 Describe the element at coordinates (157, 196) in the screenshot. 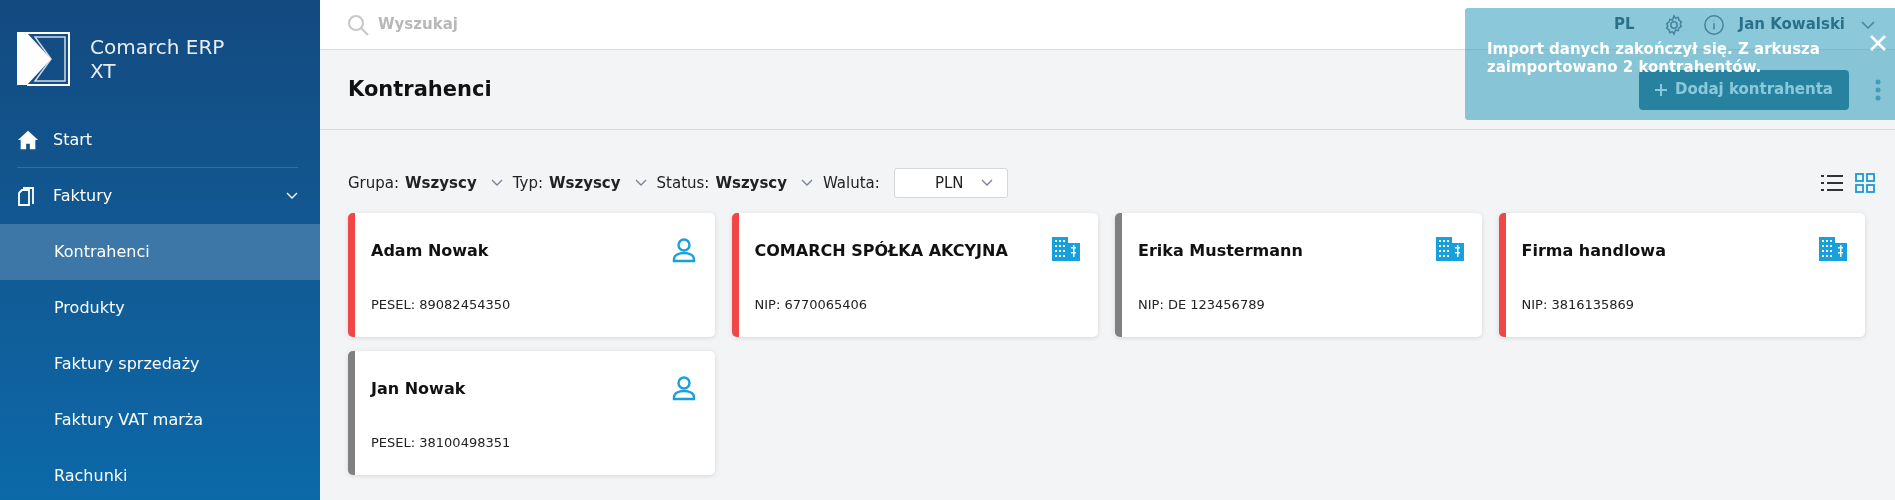

I see `nav-item: Faktury` at that location.